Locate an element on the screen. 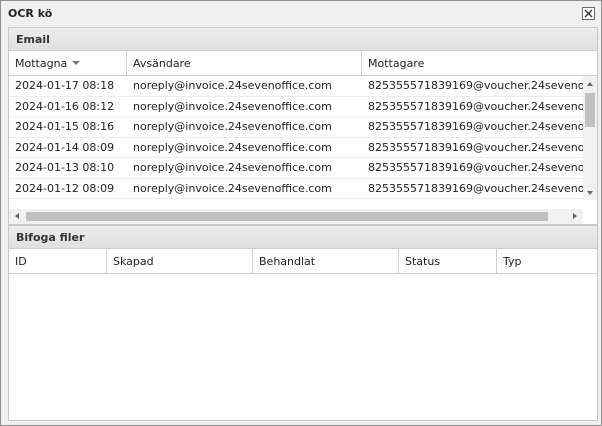 The image size is (602, 426). sort-desc-icon is located at coordinates (76, 63).